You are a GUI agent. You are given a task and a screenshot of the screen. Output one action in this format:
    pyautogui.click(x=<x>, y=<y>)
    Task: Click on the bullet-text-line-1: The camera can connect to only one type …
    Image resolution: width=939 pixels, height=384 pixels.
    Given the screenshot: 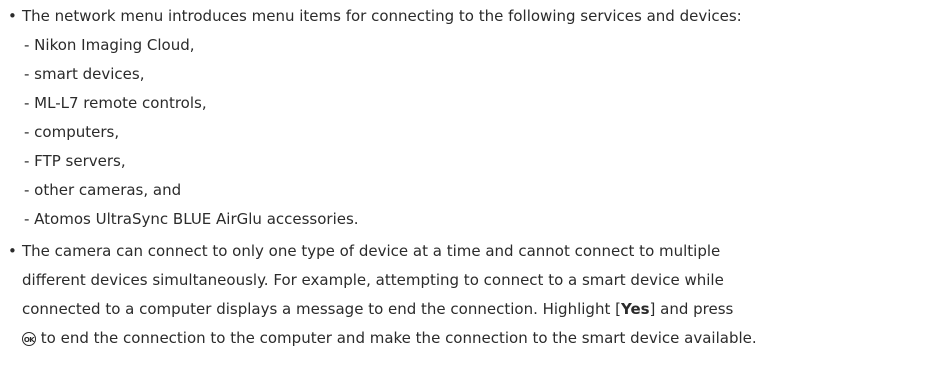 What is the action you would take?
    pyautogui.click(x=371, y=251)
    